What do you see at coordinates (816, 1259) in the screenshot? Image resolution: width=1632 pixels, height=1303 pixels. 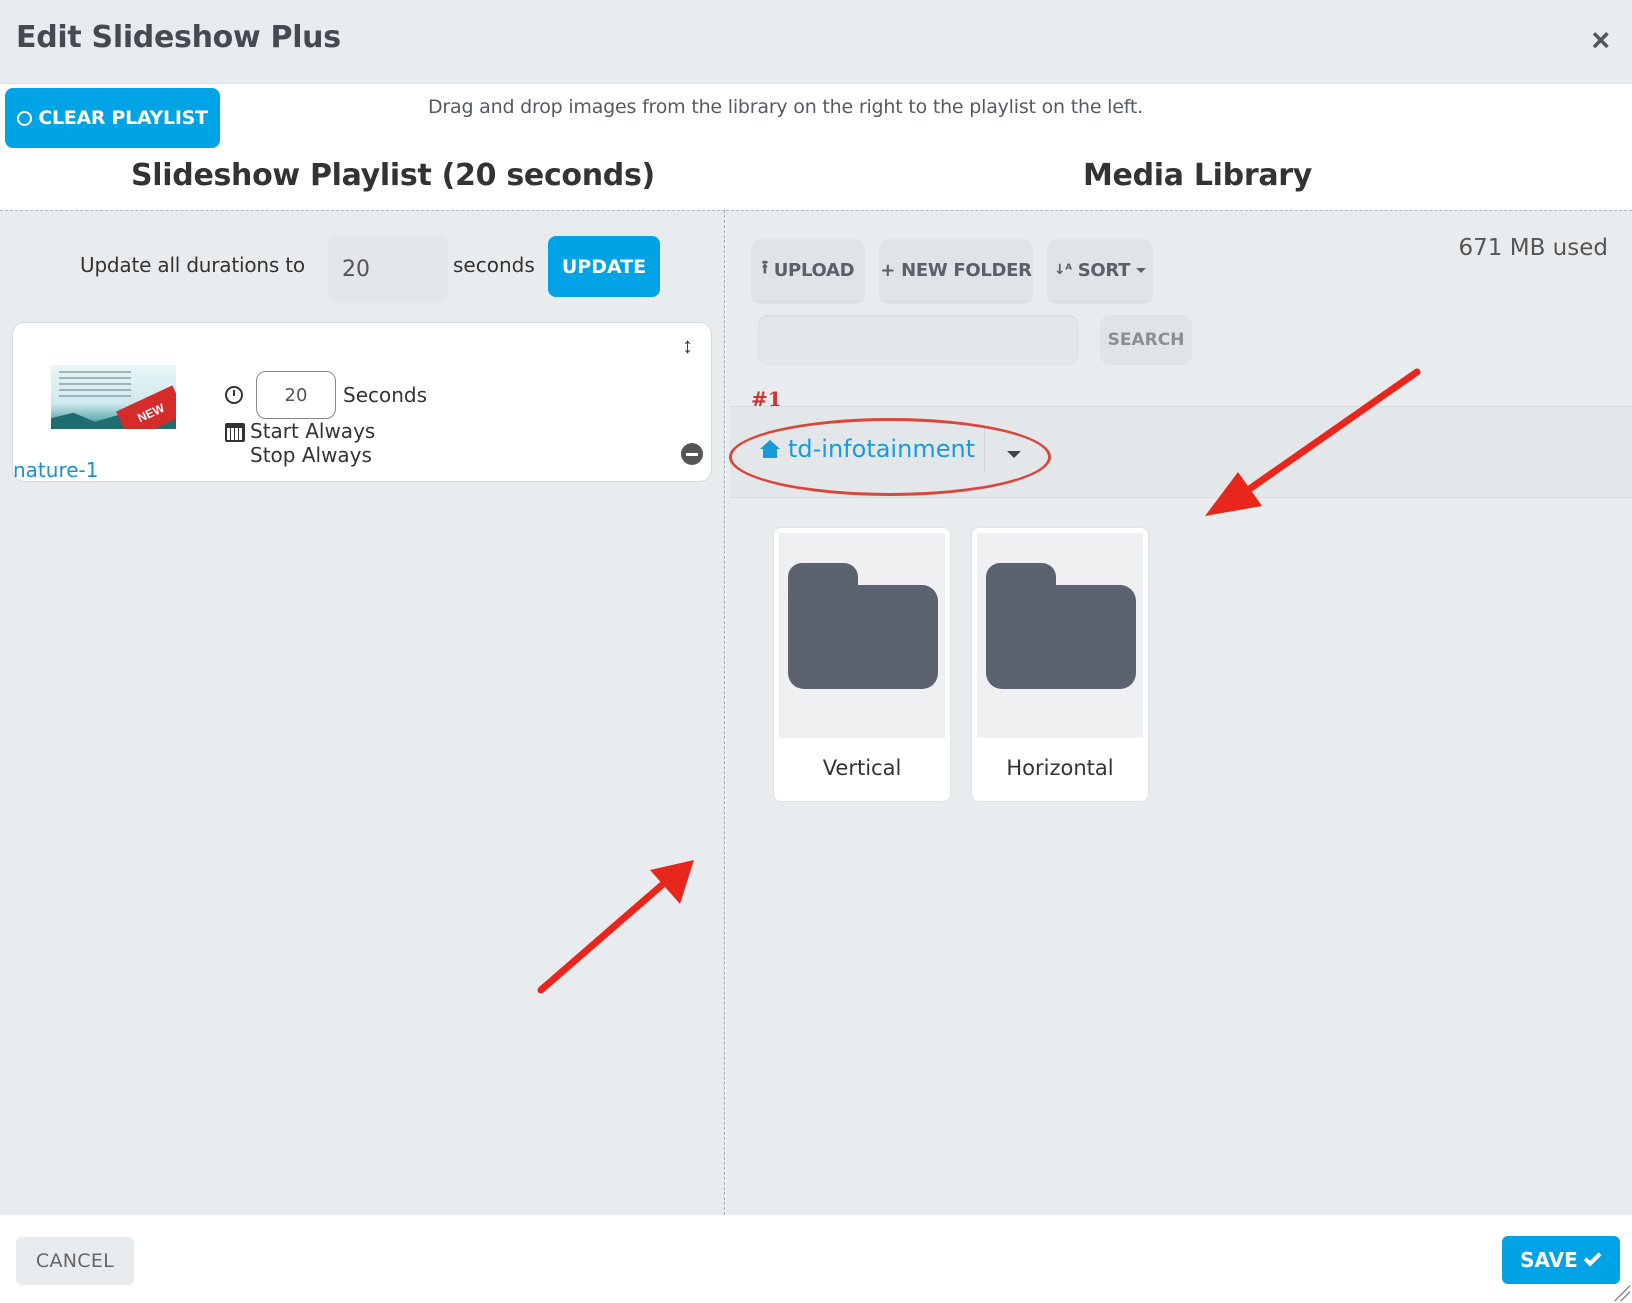 I see `dialog-footer: CANCEL SAVE` at bounding box center [816, 1259].